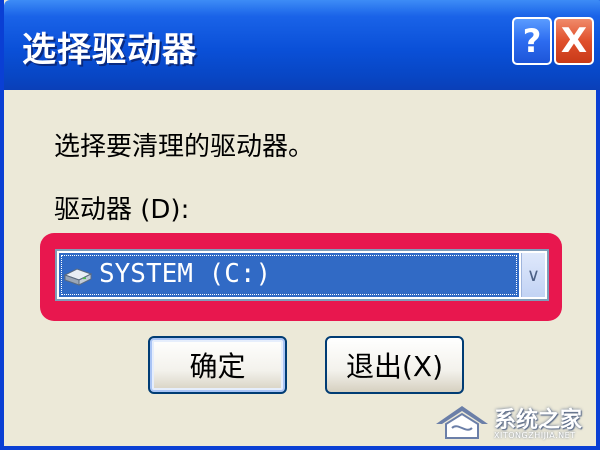 The height and width of the screenshot is (450, 600). I want to click on chevron-down-icon: ∨, so click(533, 275).